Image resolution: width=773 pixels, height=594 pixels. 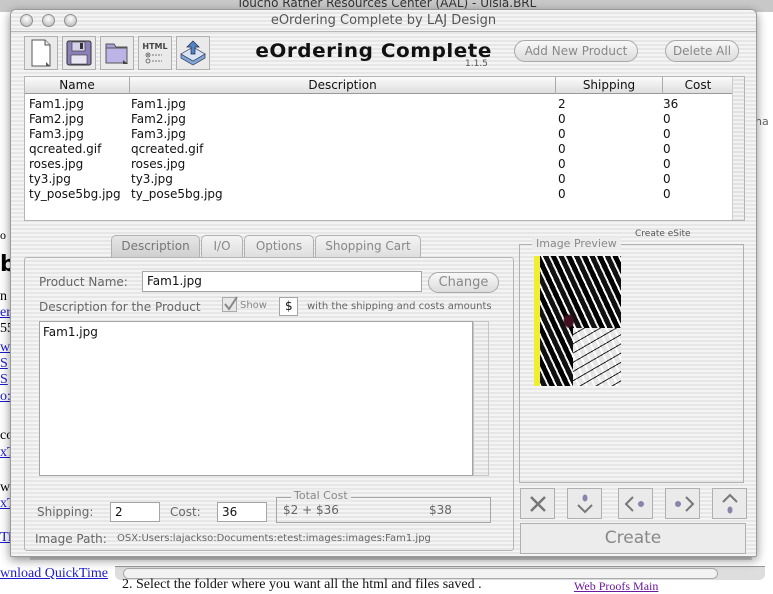 I want to click on table-row: roses.jpg roses.jpg 0 0, so click(x=379, y=164).